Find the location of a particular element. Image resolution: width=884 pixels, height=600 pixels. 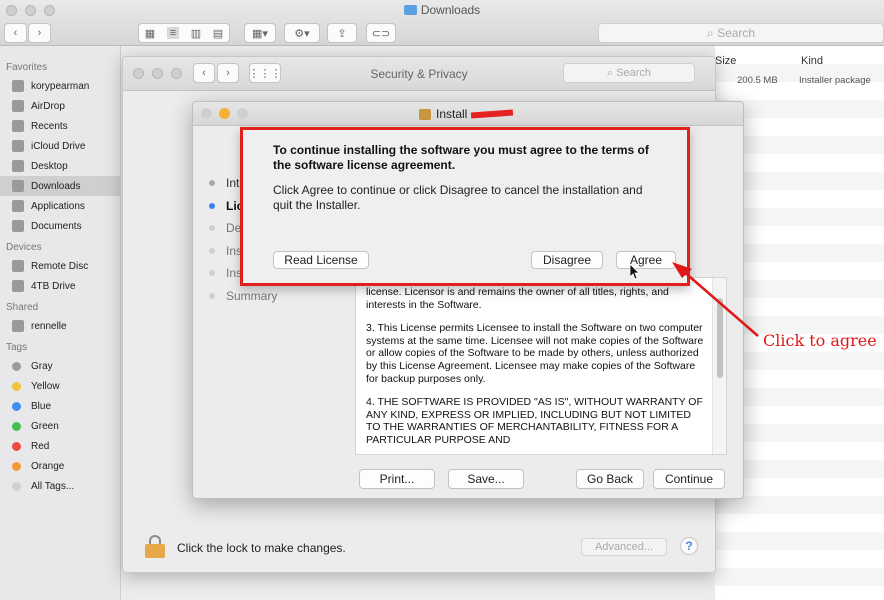

installer-titlebar: Install is located at coordinates (468, 114).